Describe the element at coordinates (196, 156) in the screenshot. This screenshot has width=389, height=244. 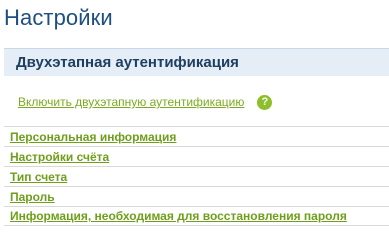
I see `list-item: Настройки счёта` at that location.